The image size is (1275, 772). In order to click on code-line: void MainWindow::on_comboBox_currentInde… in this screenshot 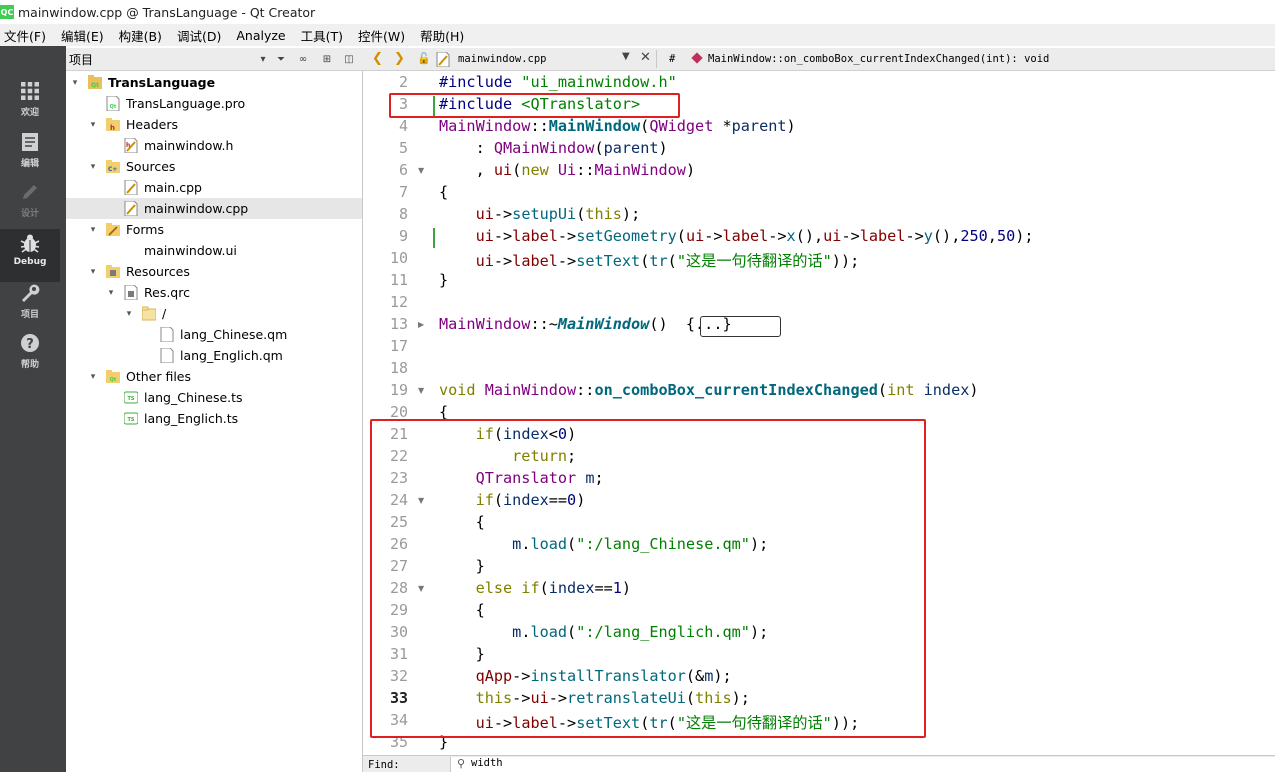, I will do `click(709, 390)`.